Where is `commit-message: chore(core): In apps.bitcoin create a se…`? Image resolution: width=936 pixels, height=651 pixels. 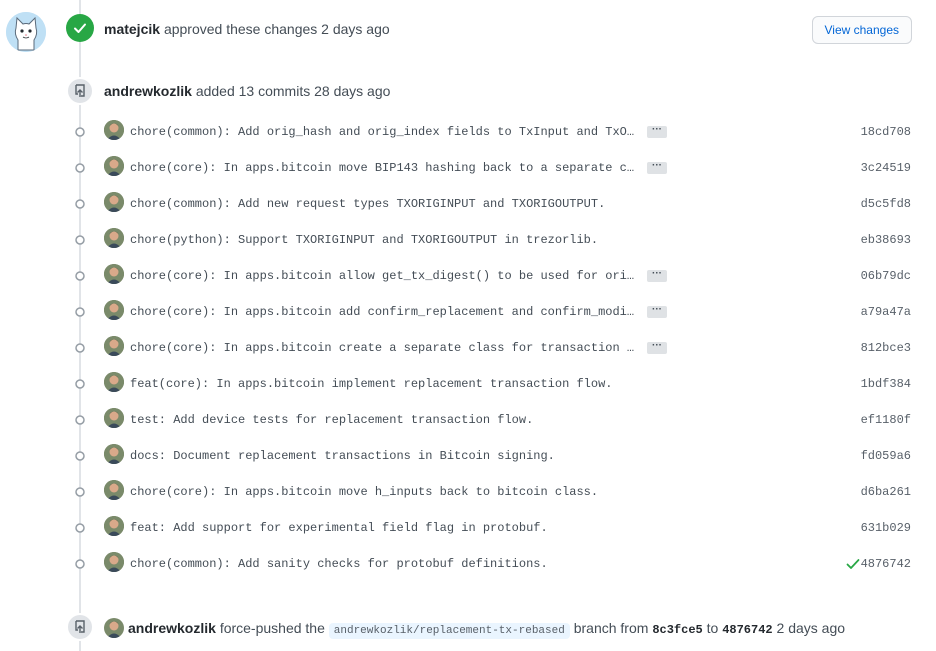 commit-message: chore(core): In apps.bitcoin create a se… is located at coordinates (384, 348).